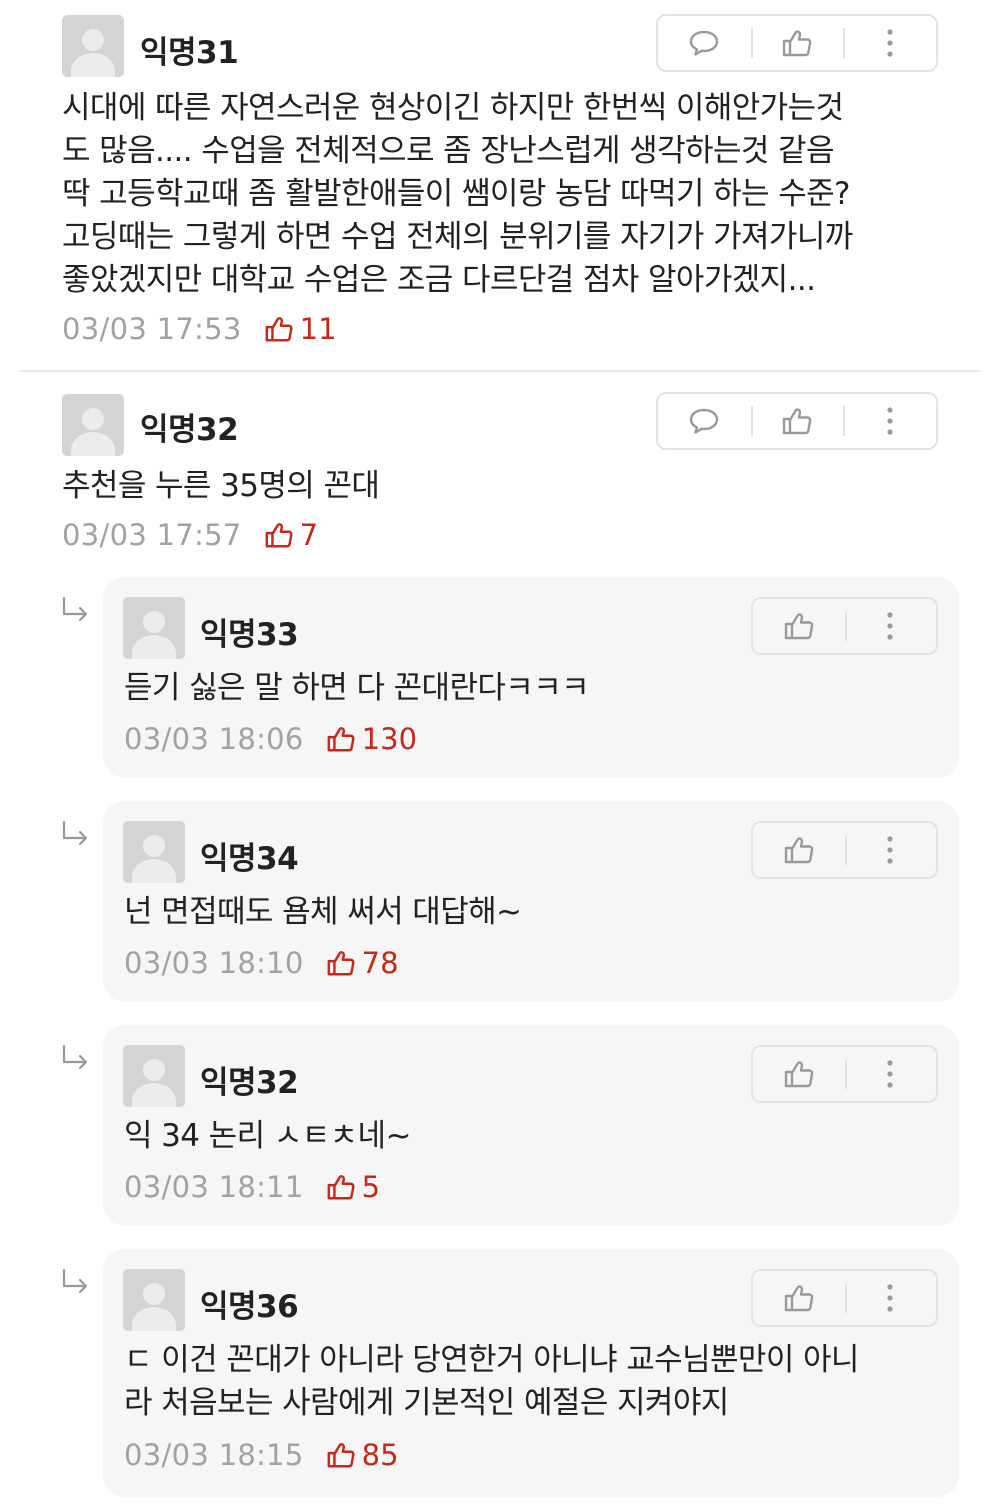 The width and height of the screenshot is (1000, 1504). Describe the element at coordinates (152, 329) in the screenshot. I see `comment-timestamp: 03/03 17:53` at that location.